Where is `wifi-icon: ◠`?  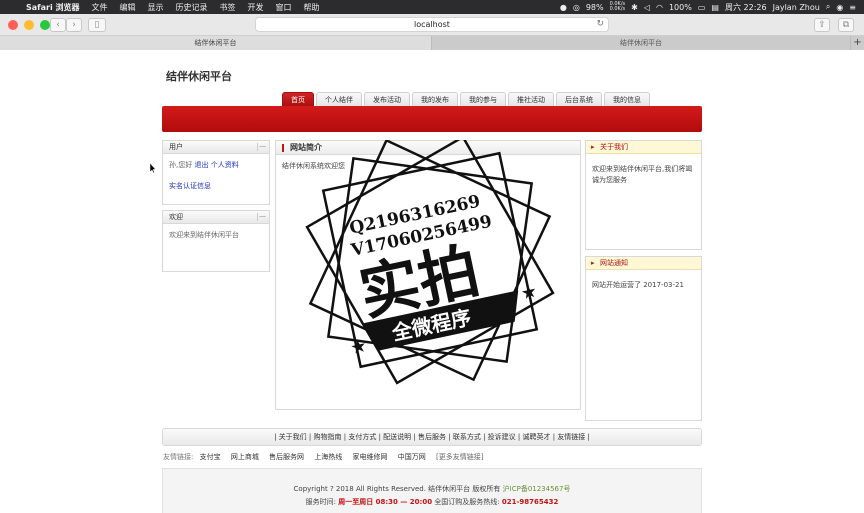 wifi-icon: ◠ is located at coordinates (659, 7).